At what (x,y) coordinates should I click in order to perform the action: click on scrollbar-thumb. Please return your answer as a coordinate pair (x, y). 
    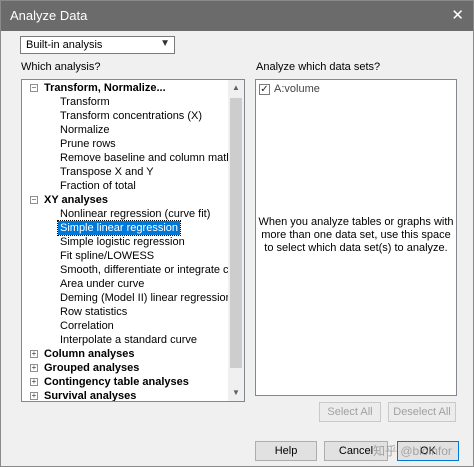
    Looking at the image, I should click on (236, 233).